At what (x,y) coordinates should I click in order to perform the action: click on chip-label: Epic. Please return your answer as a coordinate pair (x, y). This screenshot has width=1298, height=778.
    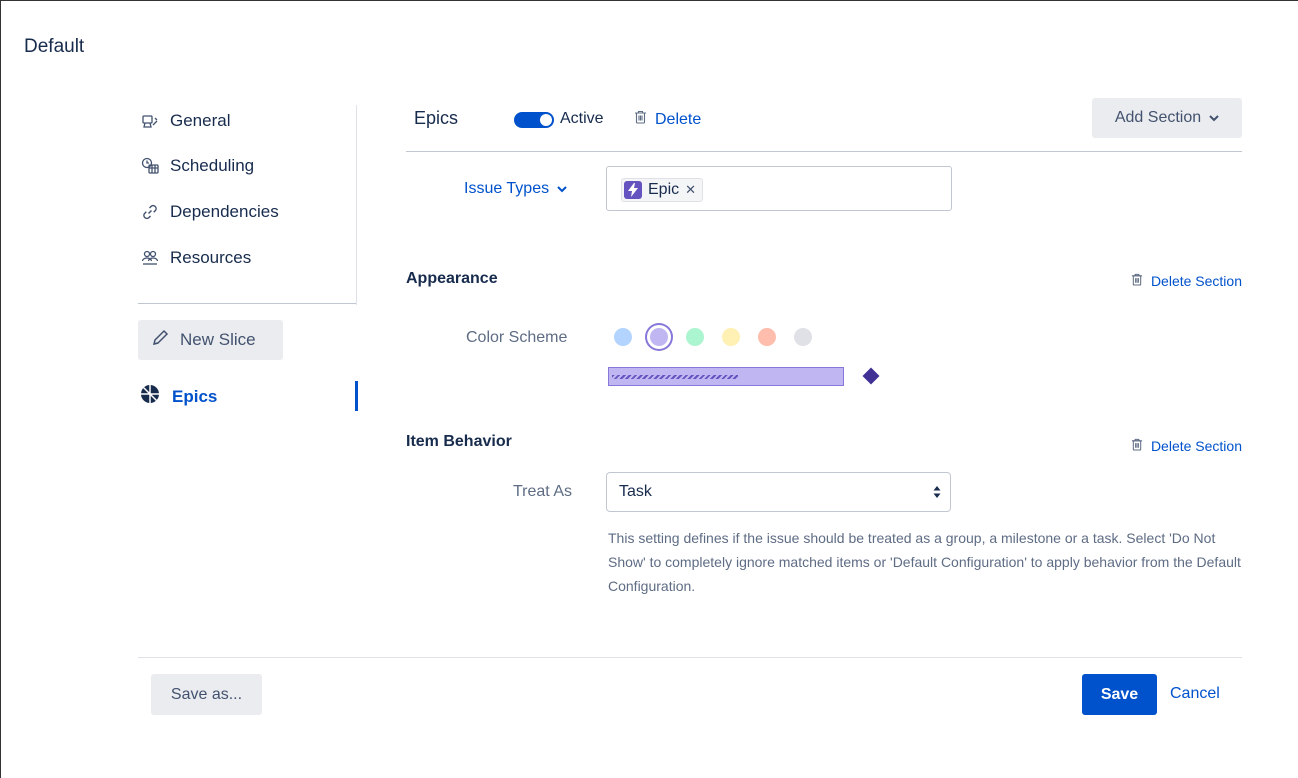
    Looking at the image, I should click on (664, 189).